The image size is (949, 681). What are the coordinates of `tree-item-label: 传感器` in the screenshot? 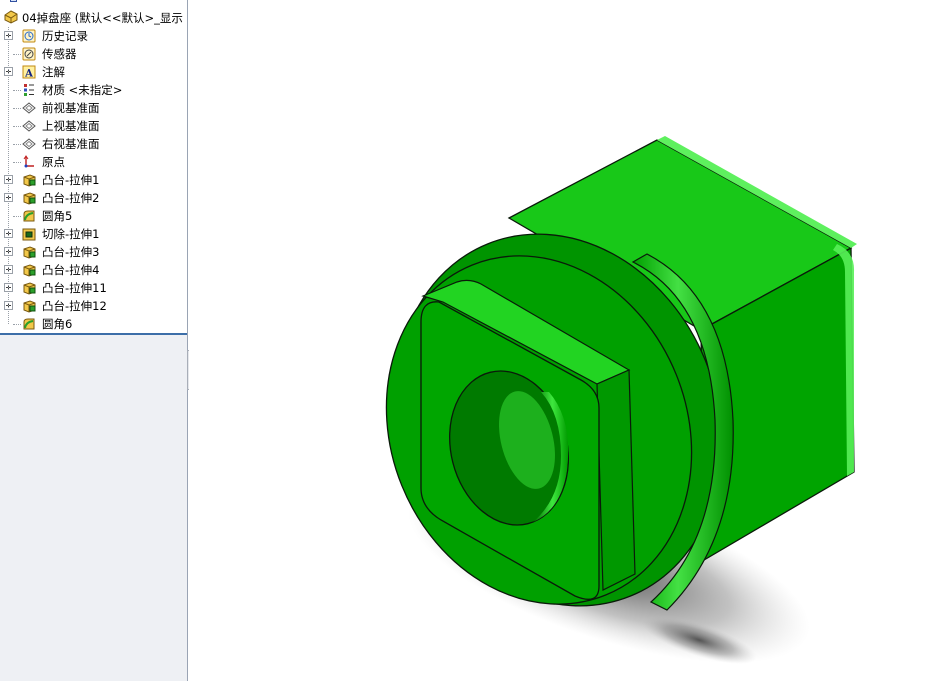 It's located at (59, 54).